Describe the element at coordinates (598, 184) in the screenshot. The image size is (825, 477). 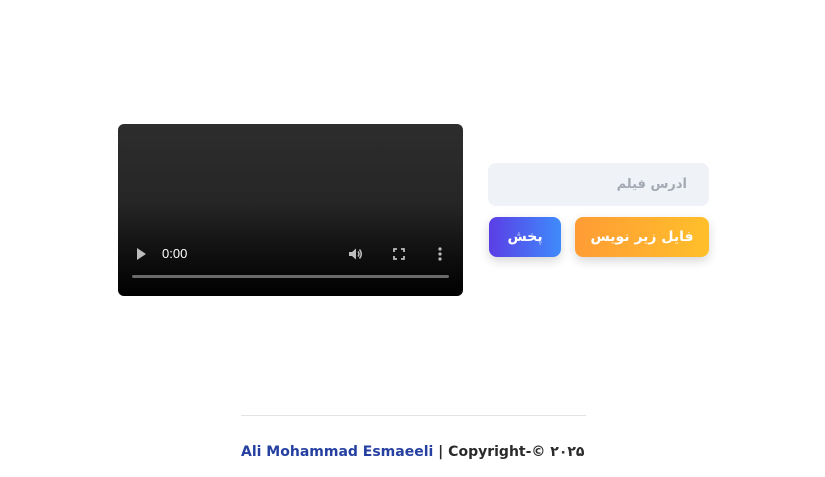
I see `video-url-input` at that location.